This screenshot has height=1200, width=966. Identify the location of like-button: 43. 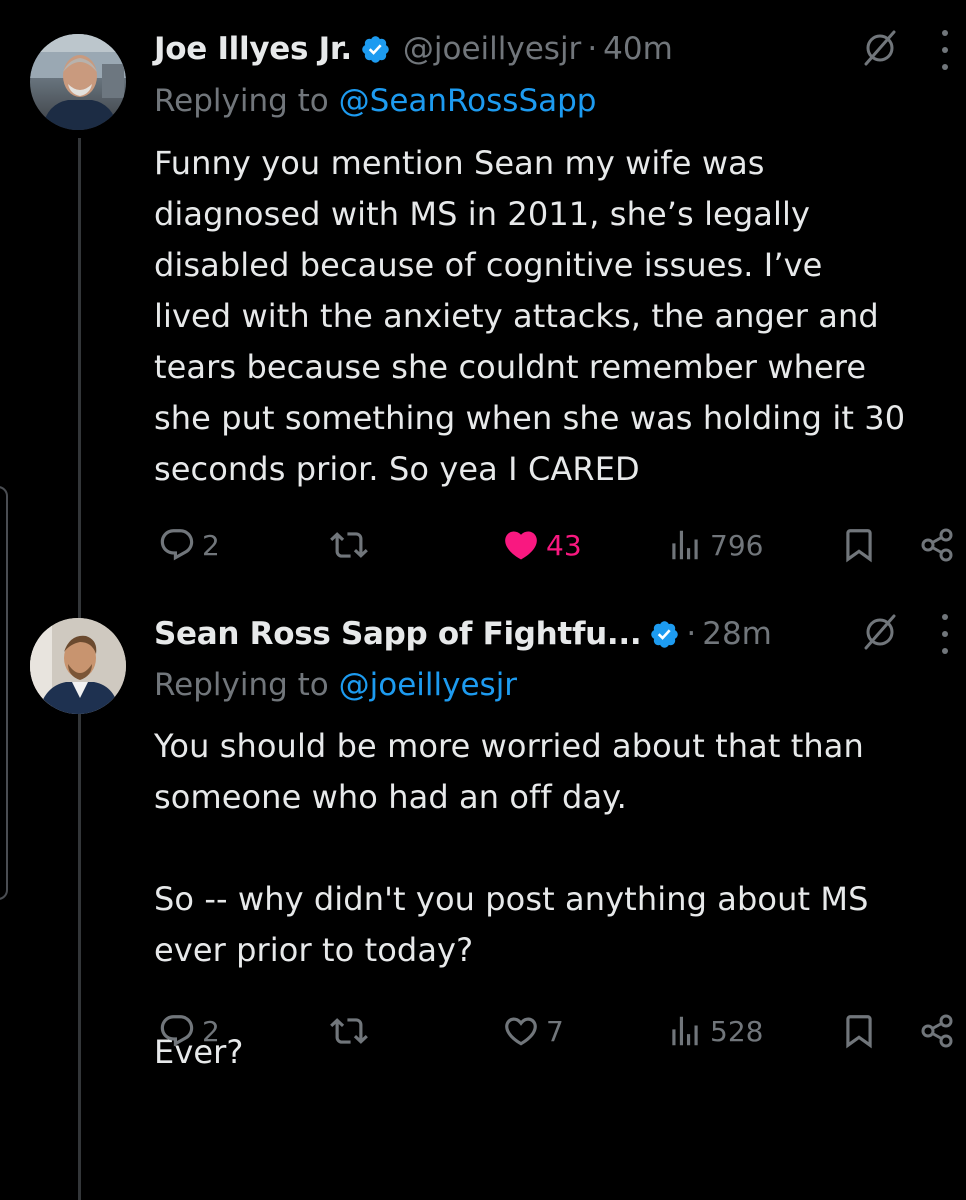
(542, 545).